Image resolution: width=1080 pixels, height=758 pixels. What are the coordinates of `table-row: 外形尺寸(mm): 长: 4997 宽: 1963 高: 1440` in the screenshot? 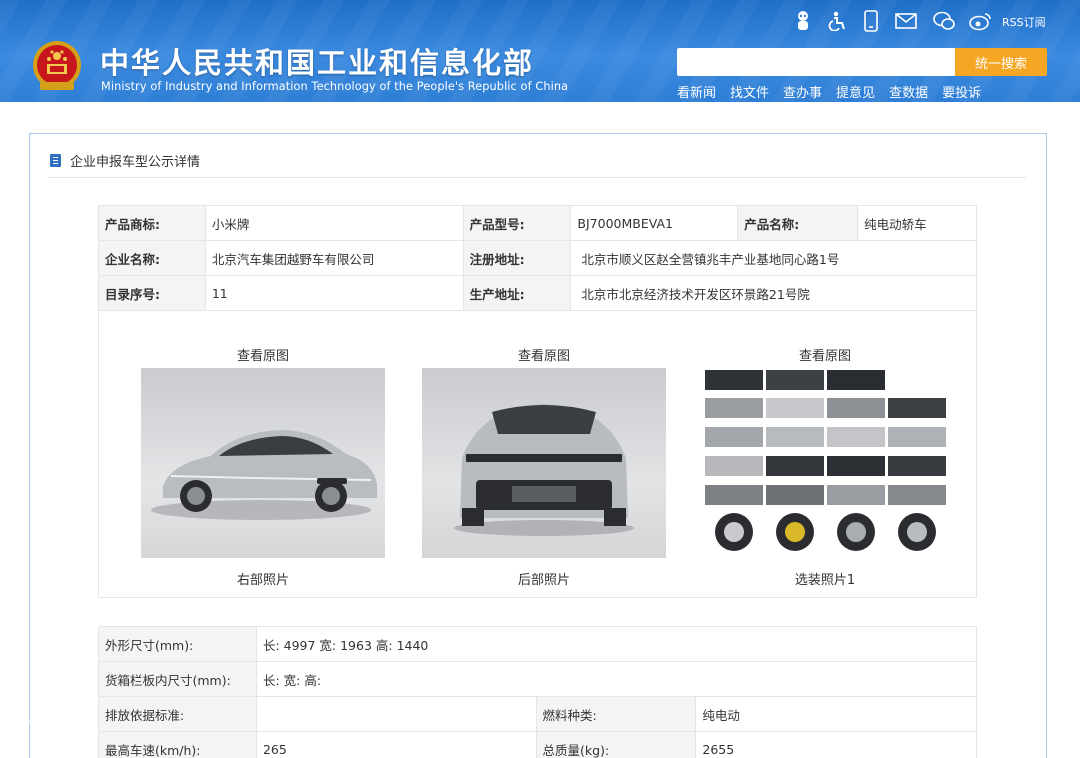 It's located at (538, 644).